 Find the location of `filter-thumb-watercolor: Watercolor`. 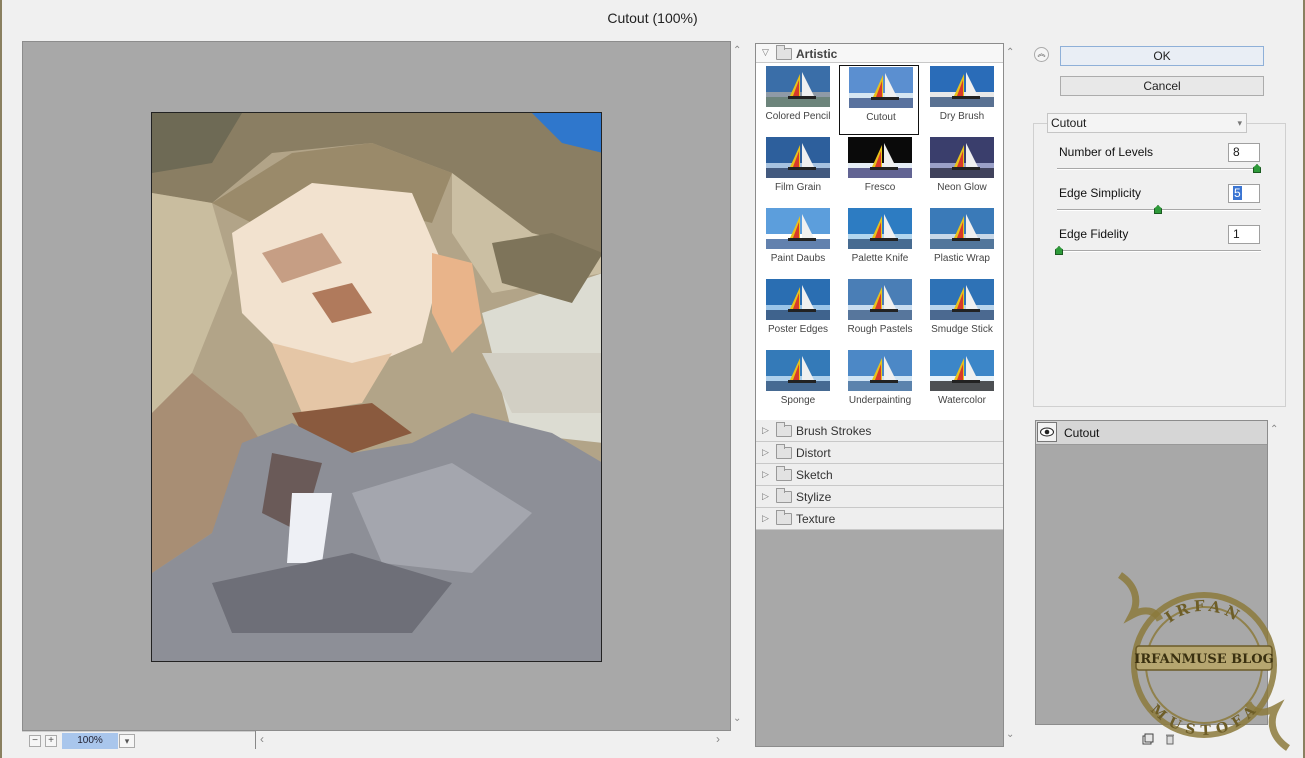

filter-thumb-watercolor: Watercolor is located at coordinates (961, 384).